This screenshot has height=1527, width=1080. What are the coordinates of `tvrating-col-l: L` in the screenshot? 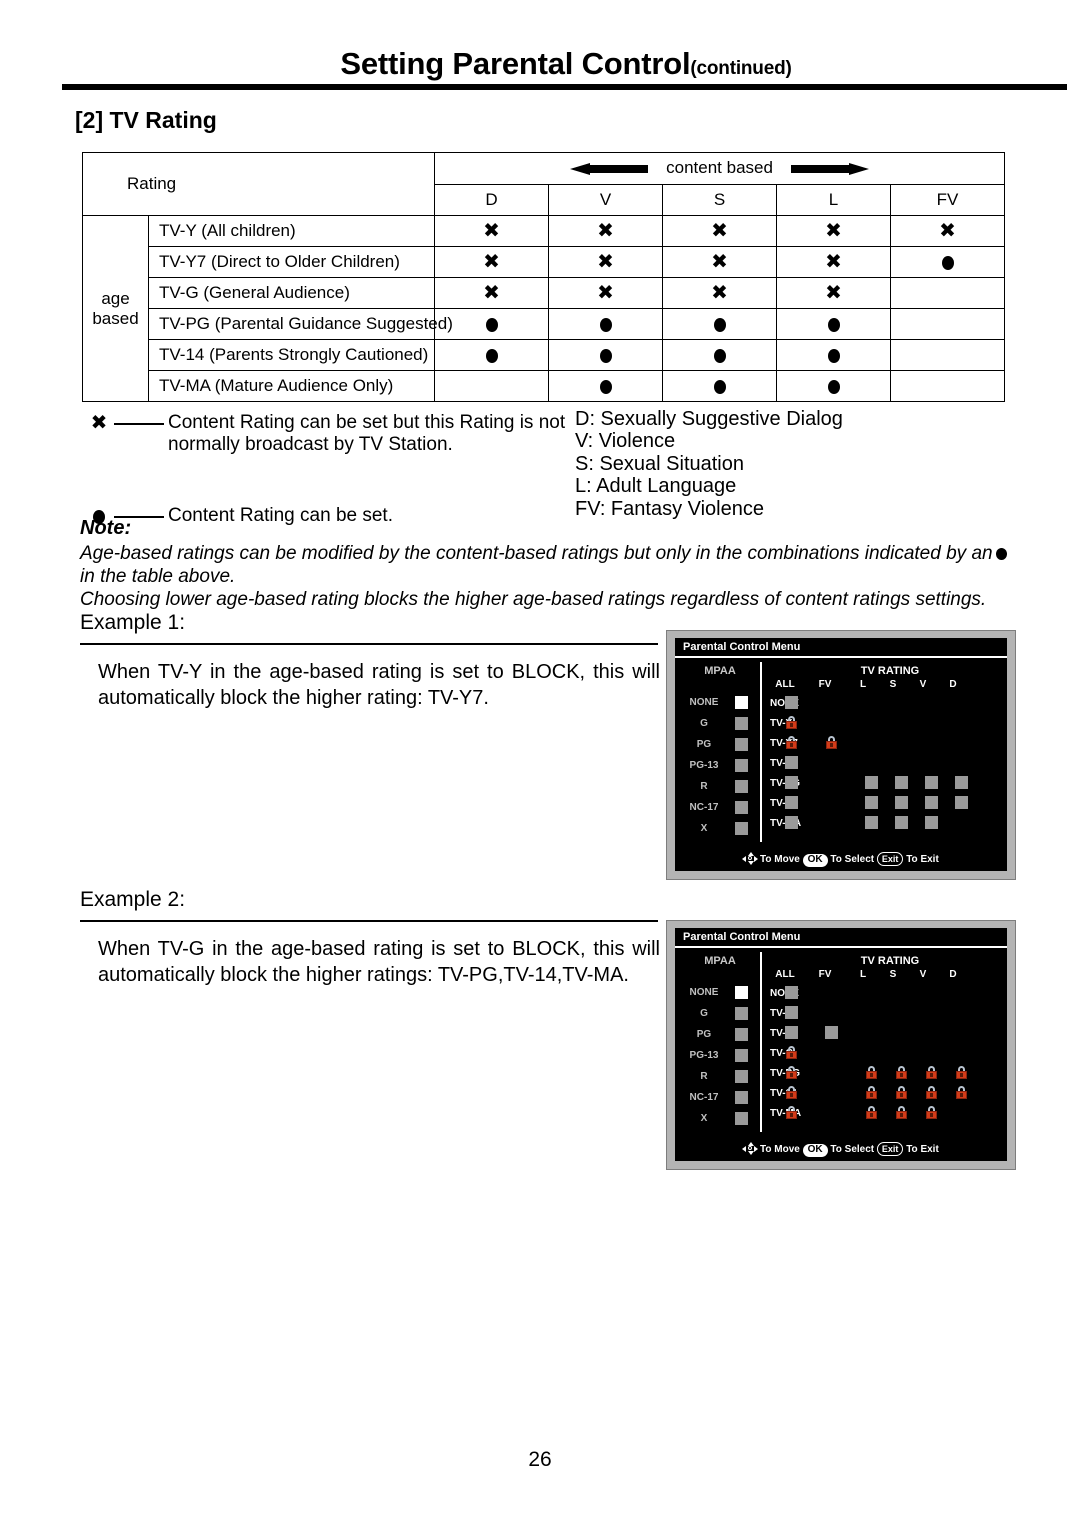 It's located at (863, 684).